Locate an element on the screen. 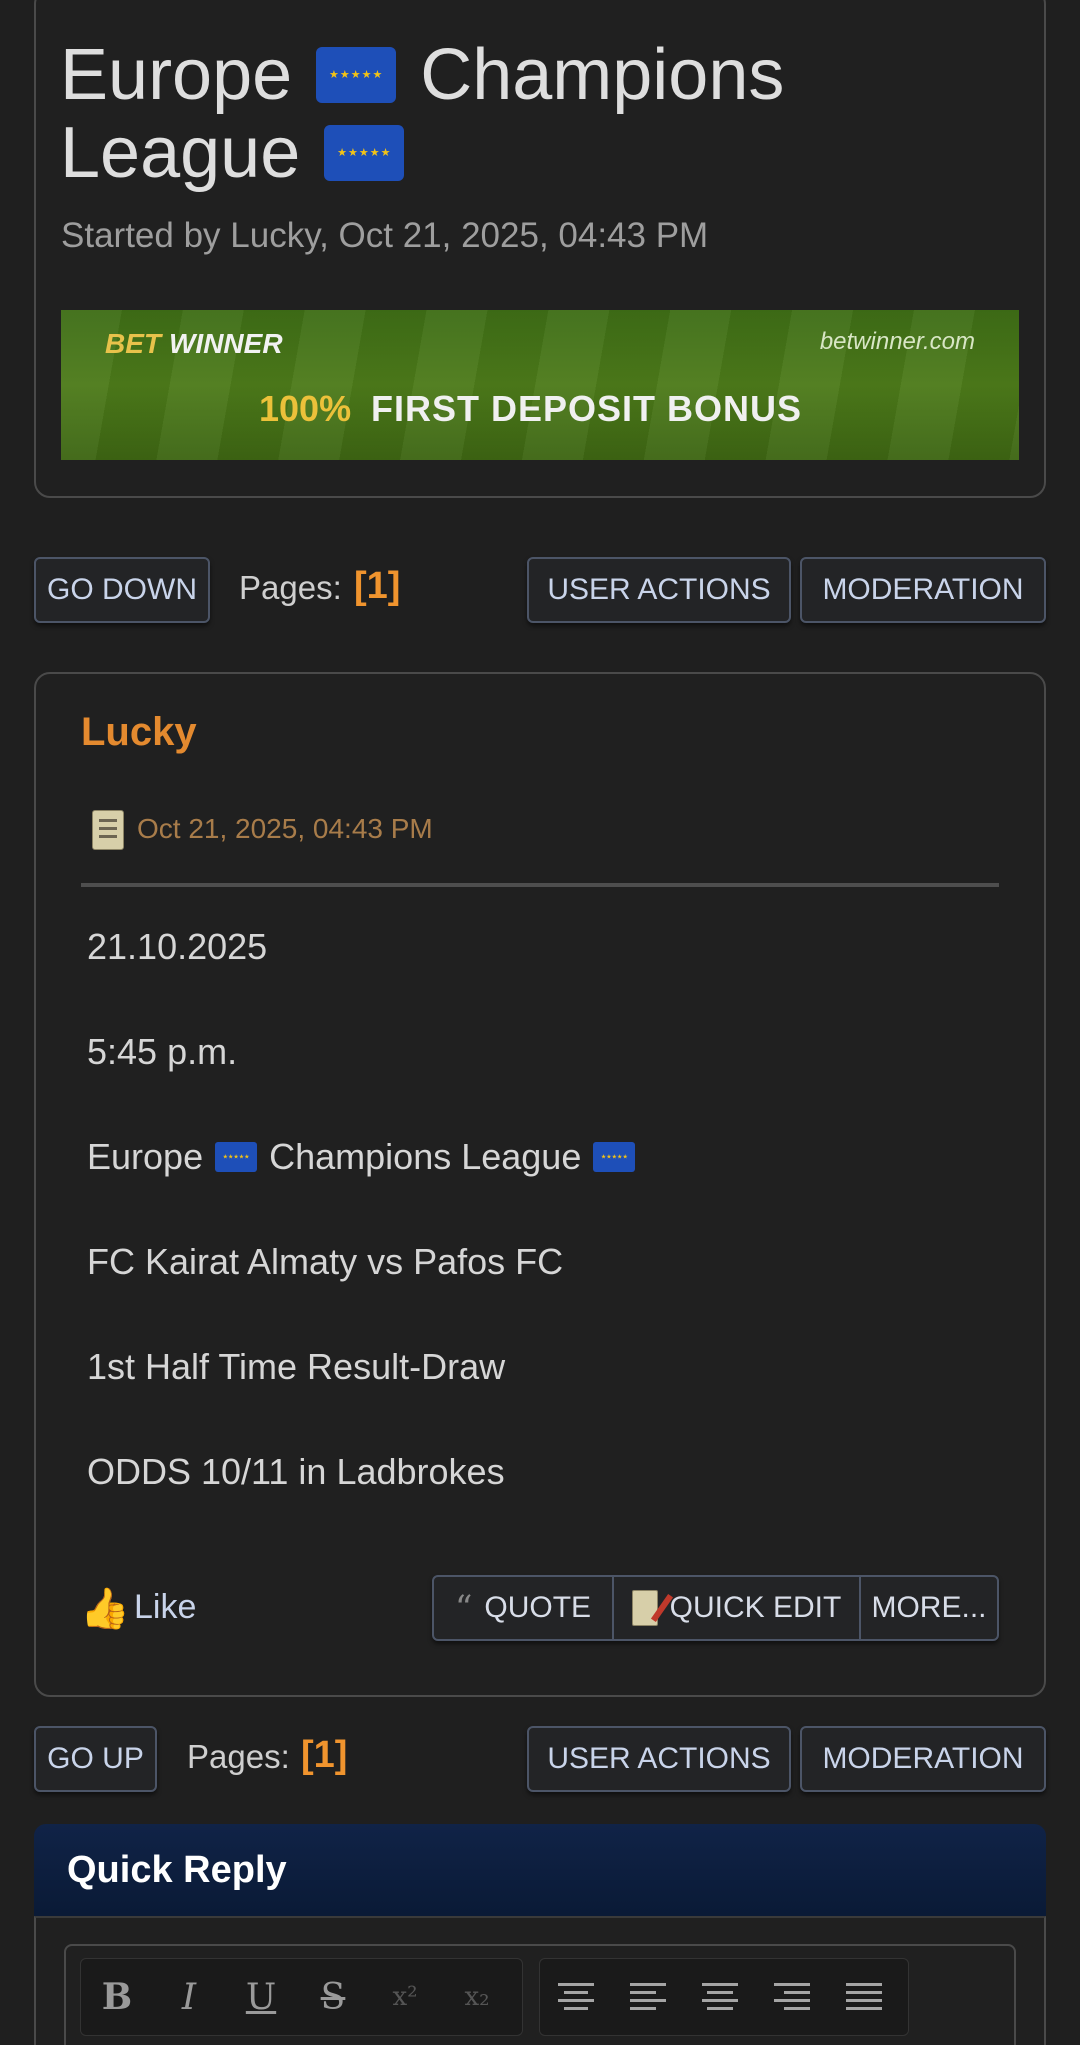 The height and width of the screenshot is (2045, 1080). banner-brand-winner: WINNER is located at coordinates (226, 343).